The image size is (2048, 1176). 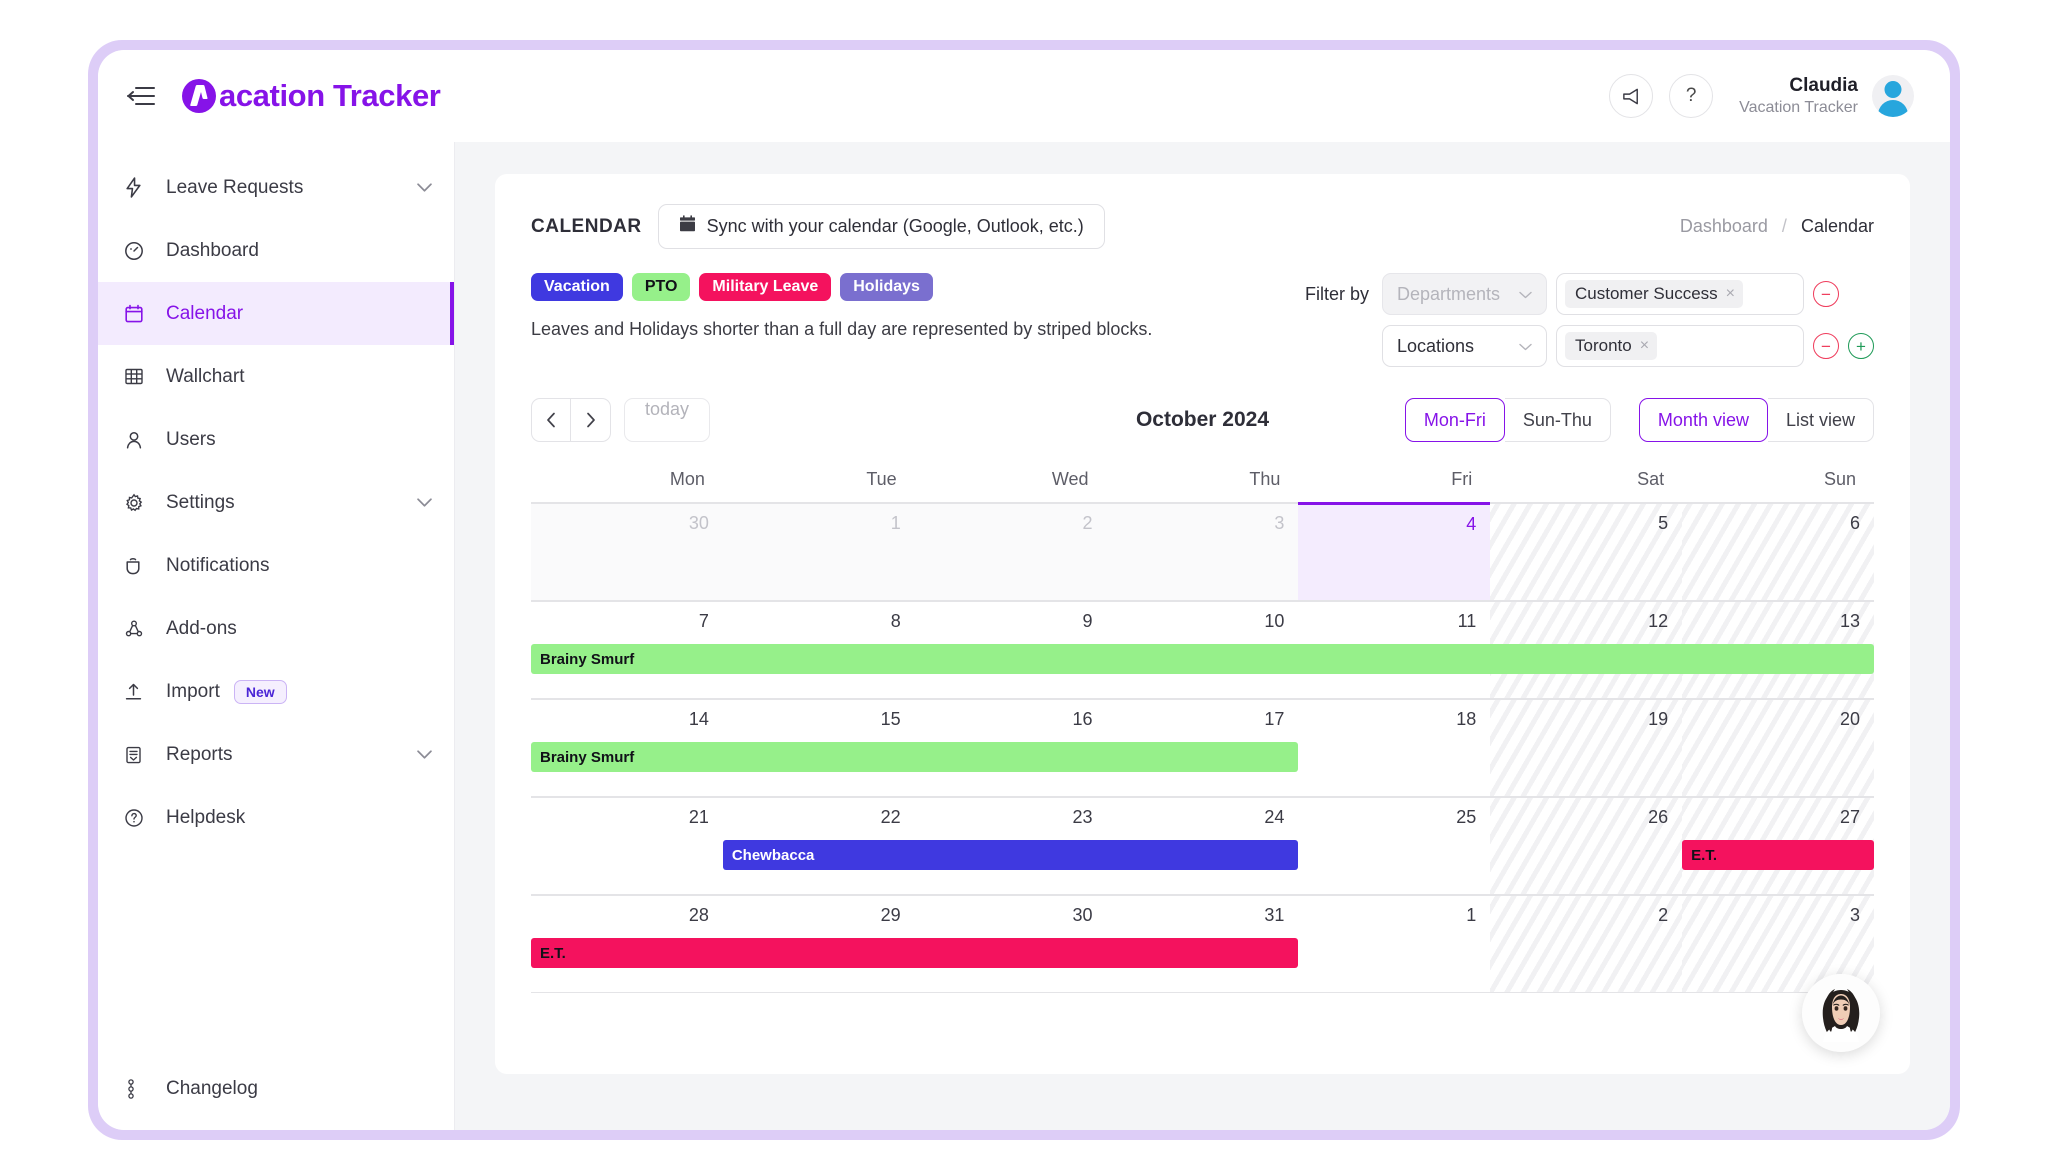 I want to click on day-number: 7, so click(x=703, y=621).